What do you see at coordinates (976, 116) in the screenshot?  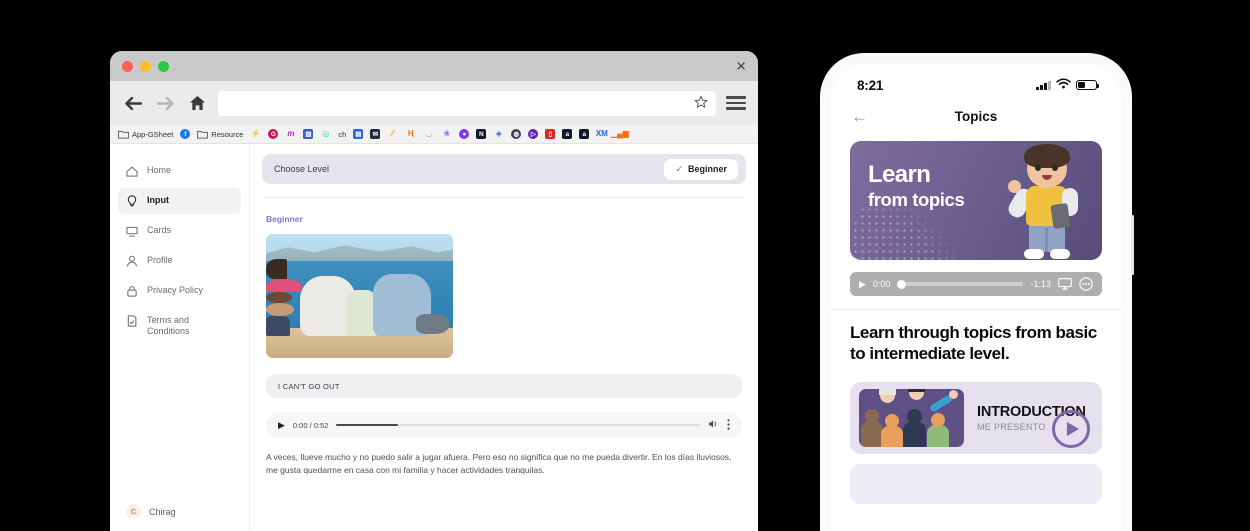 I see `phone-header: ← Topics` at bounding box center [976, 116].